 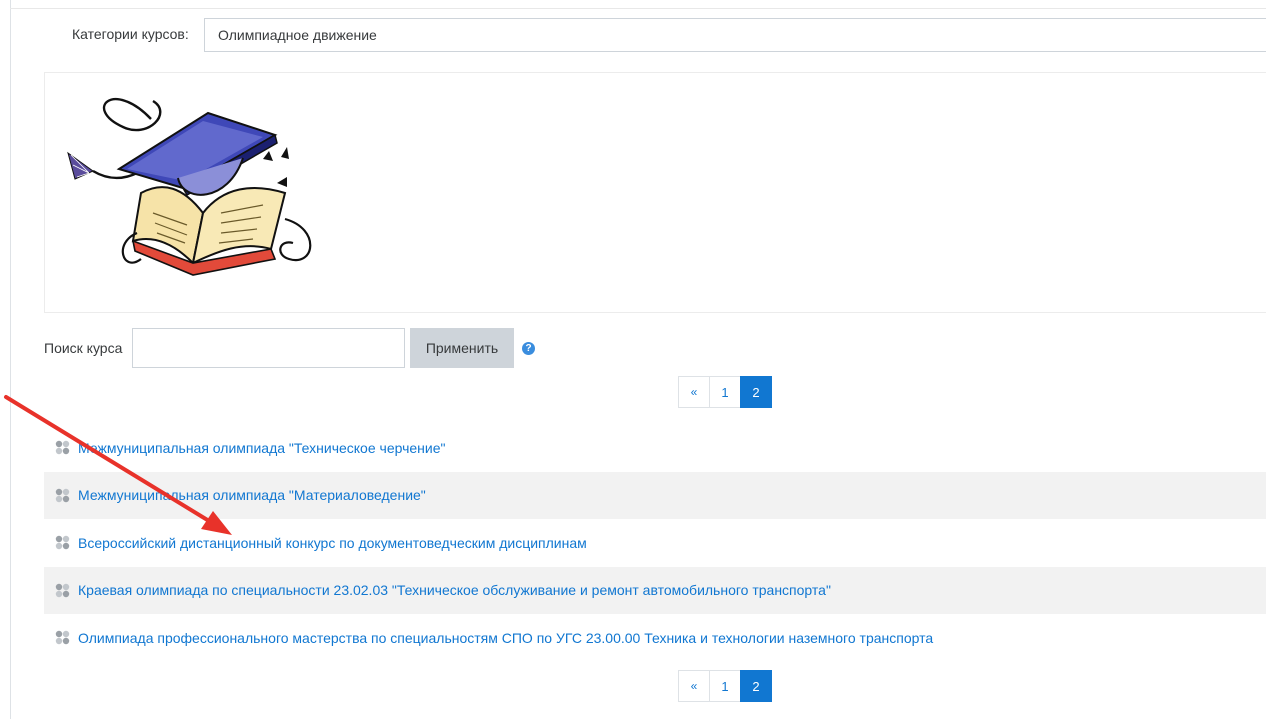 What do you see at coordinates (10, 359) in the screenshot?
I see `left-divider` at bounding box center [10, 359].